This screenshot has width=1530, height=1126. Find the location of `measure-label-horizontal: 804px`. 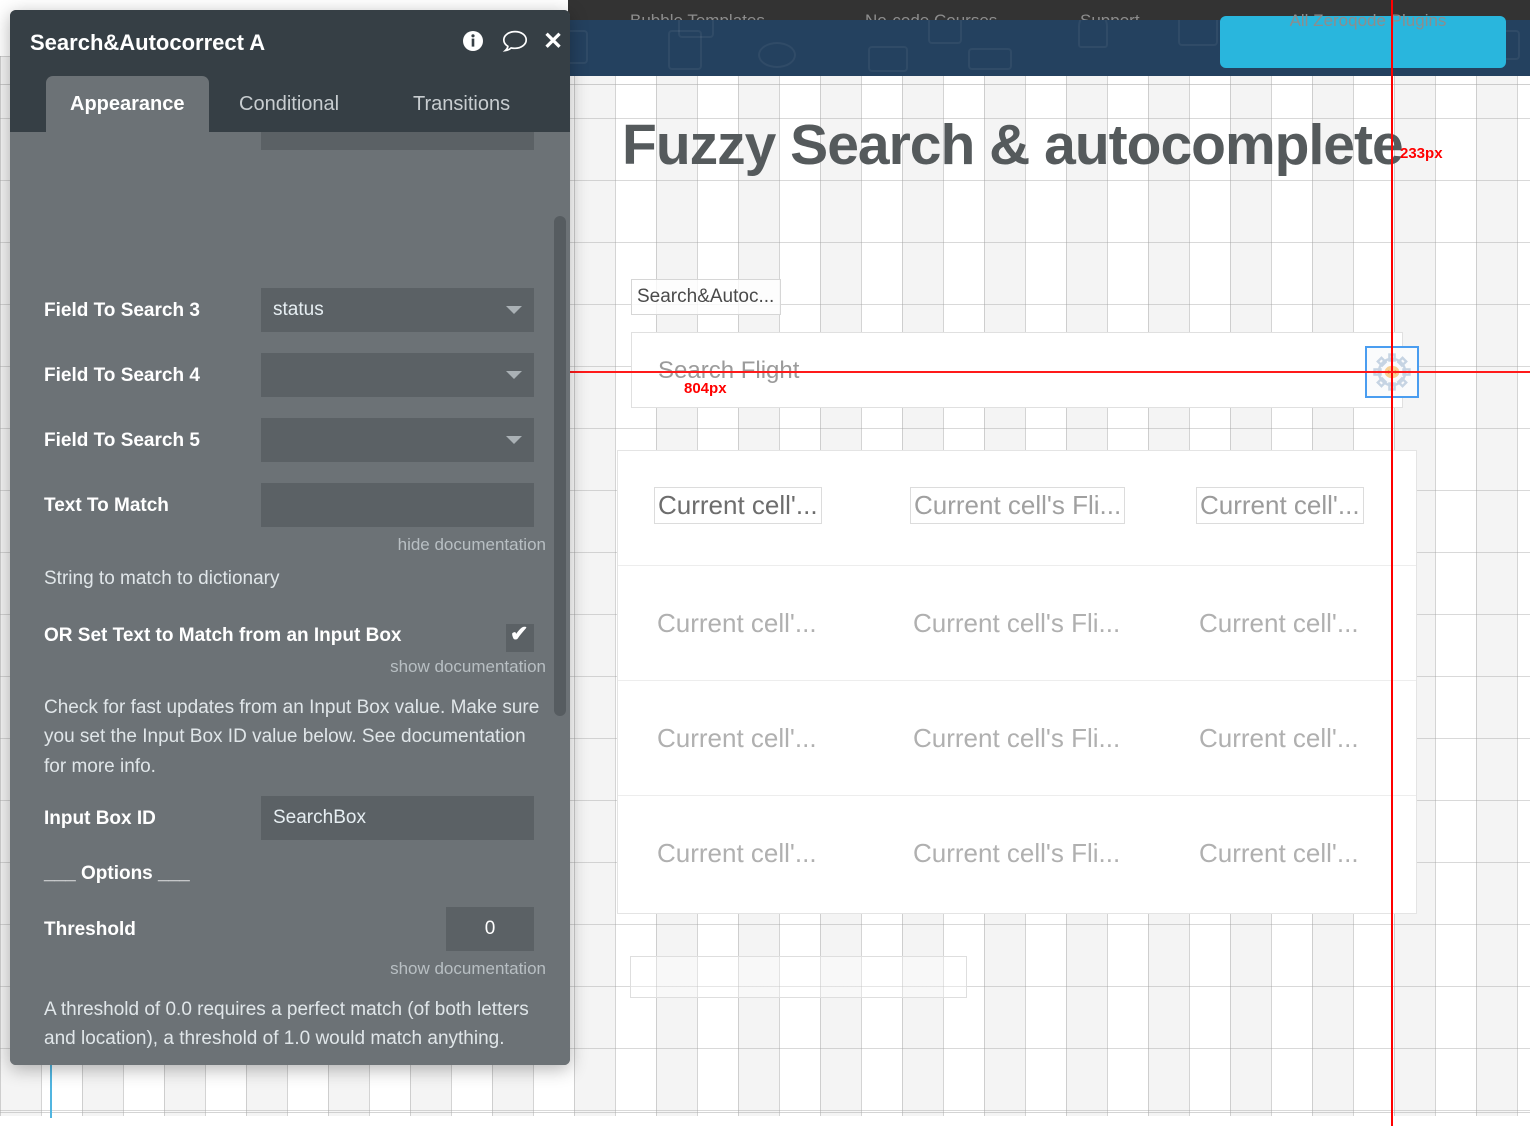

measure-label-horizontal: 804px is located at coordinates (705, 388).